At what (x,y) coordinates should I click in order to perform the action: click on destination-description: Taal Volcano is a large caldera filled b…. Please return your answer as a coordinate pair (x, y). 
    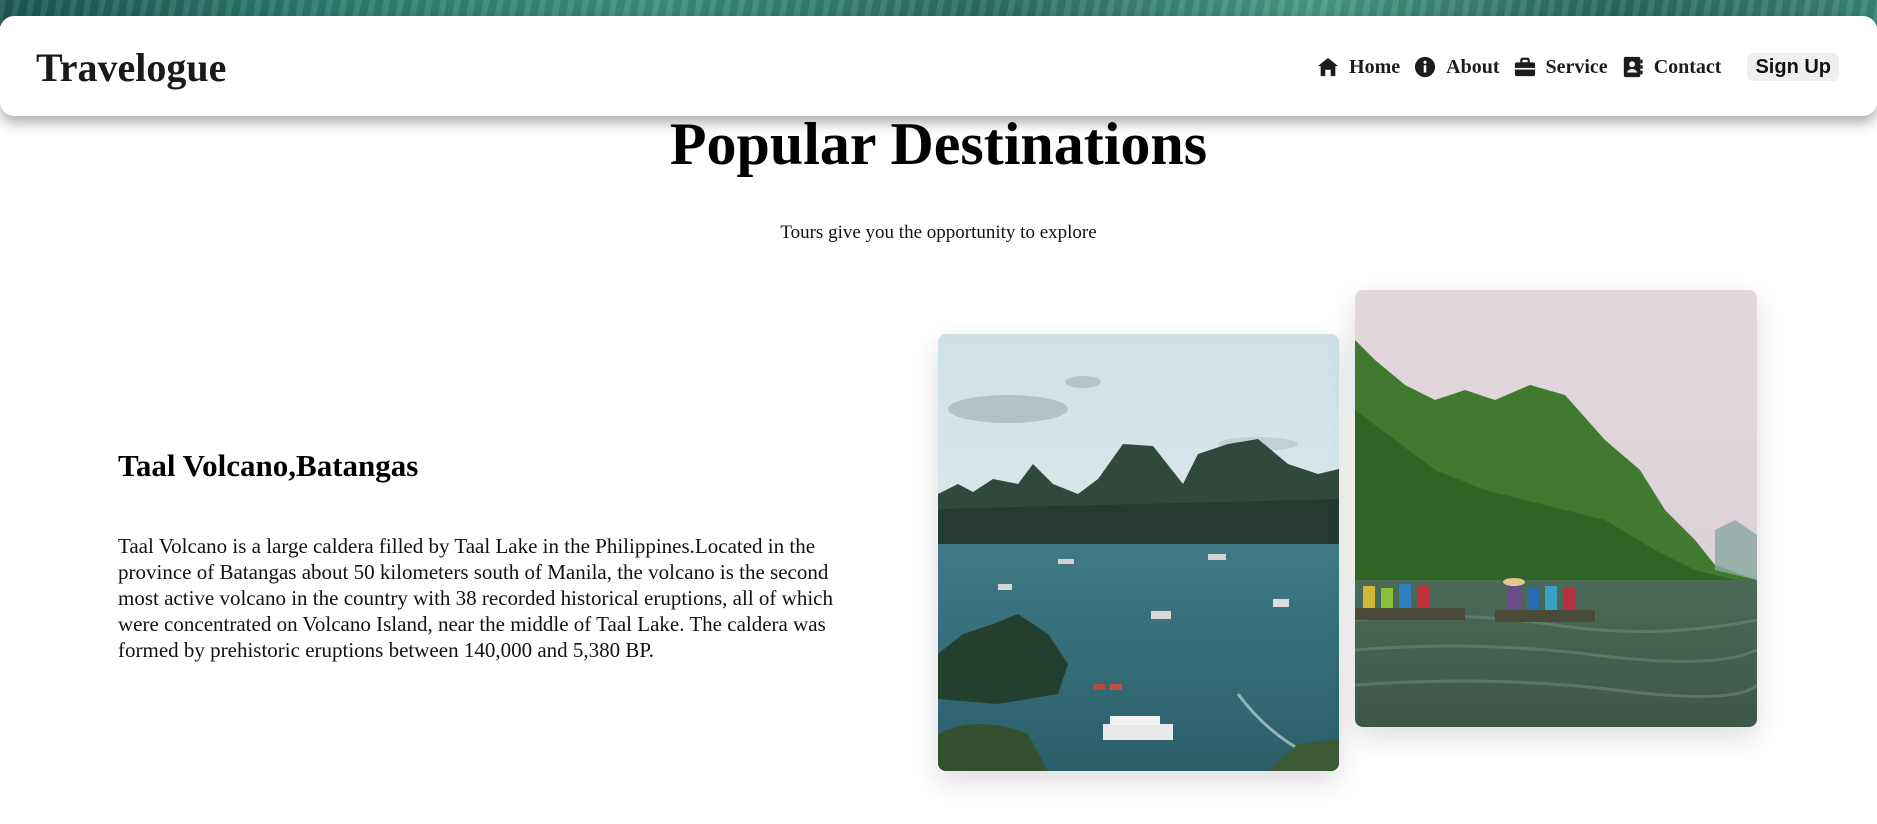
    Looking at the image, I should click on (475, 598).